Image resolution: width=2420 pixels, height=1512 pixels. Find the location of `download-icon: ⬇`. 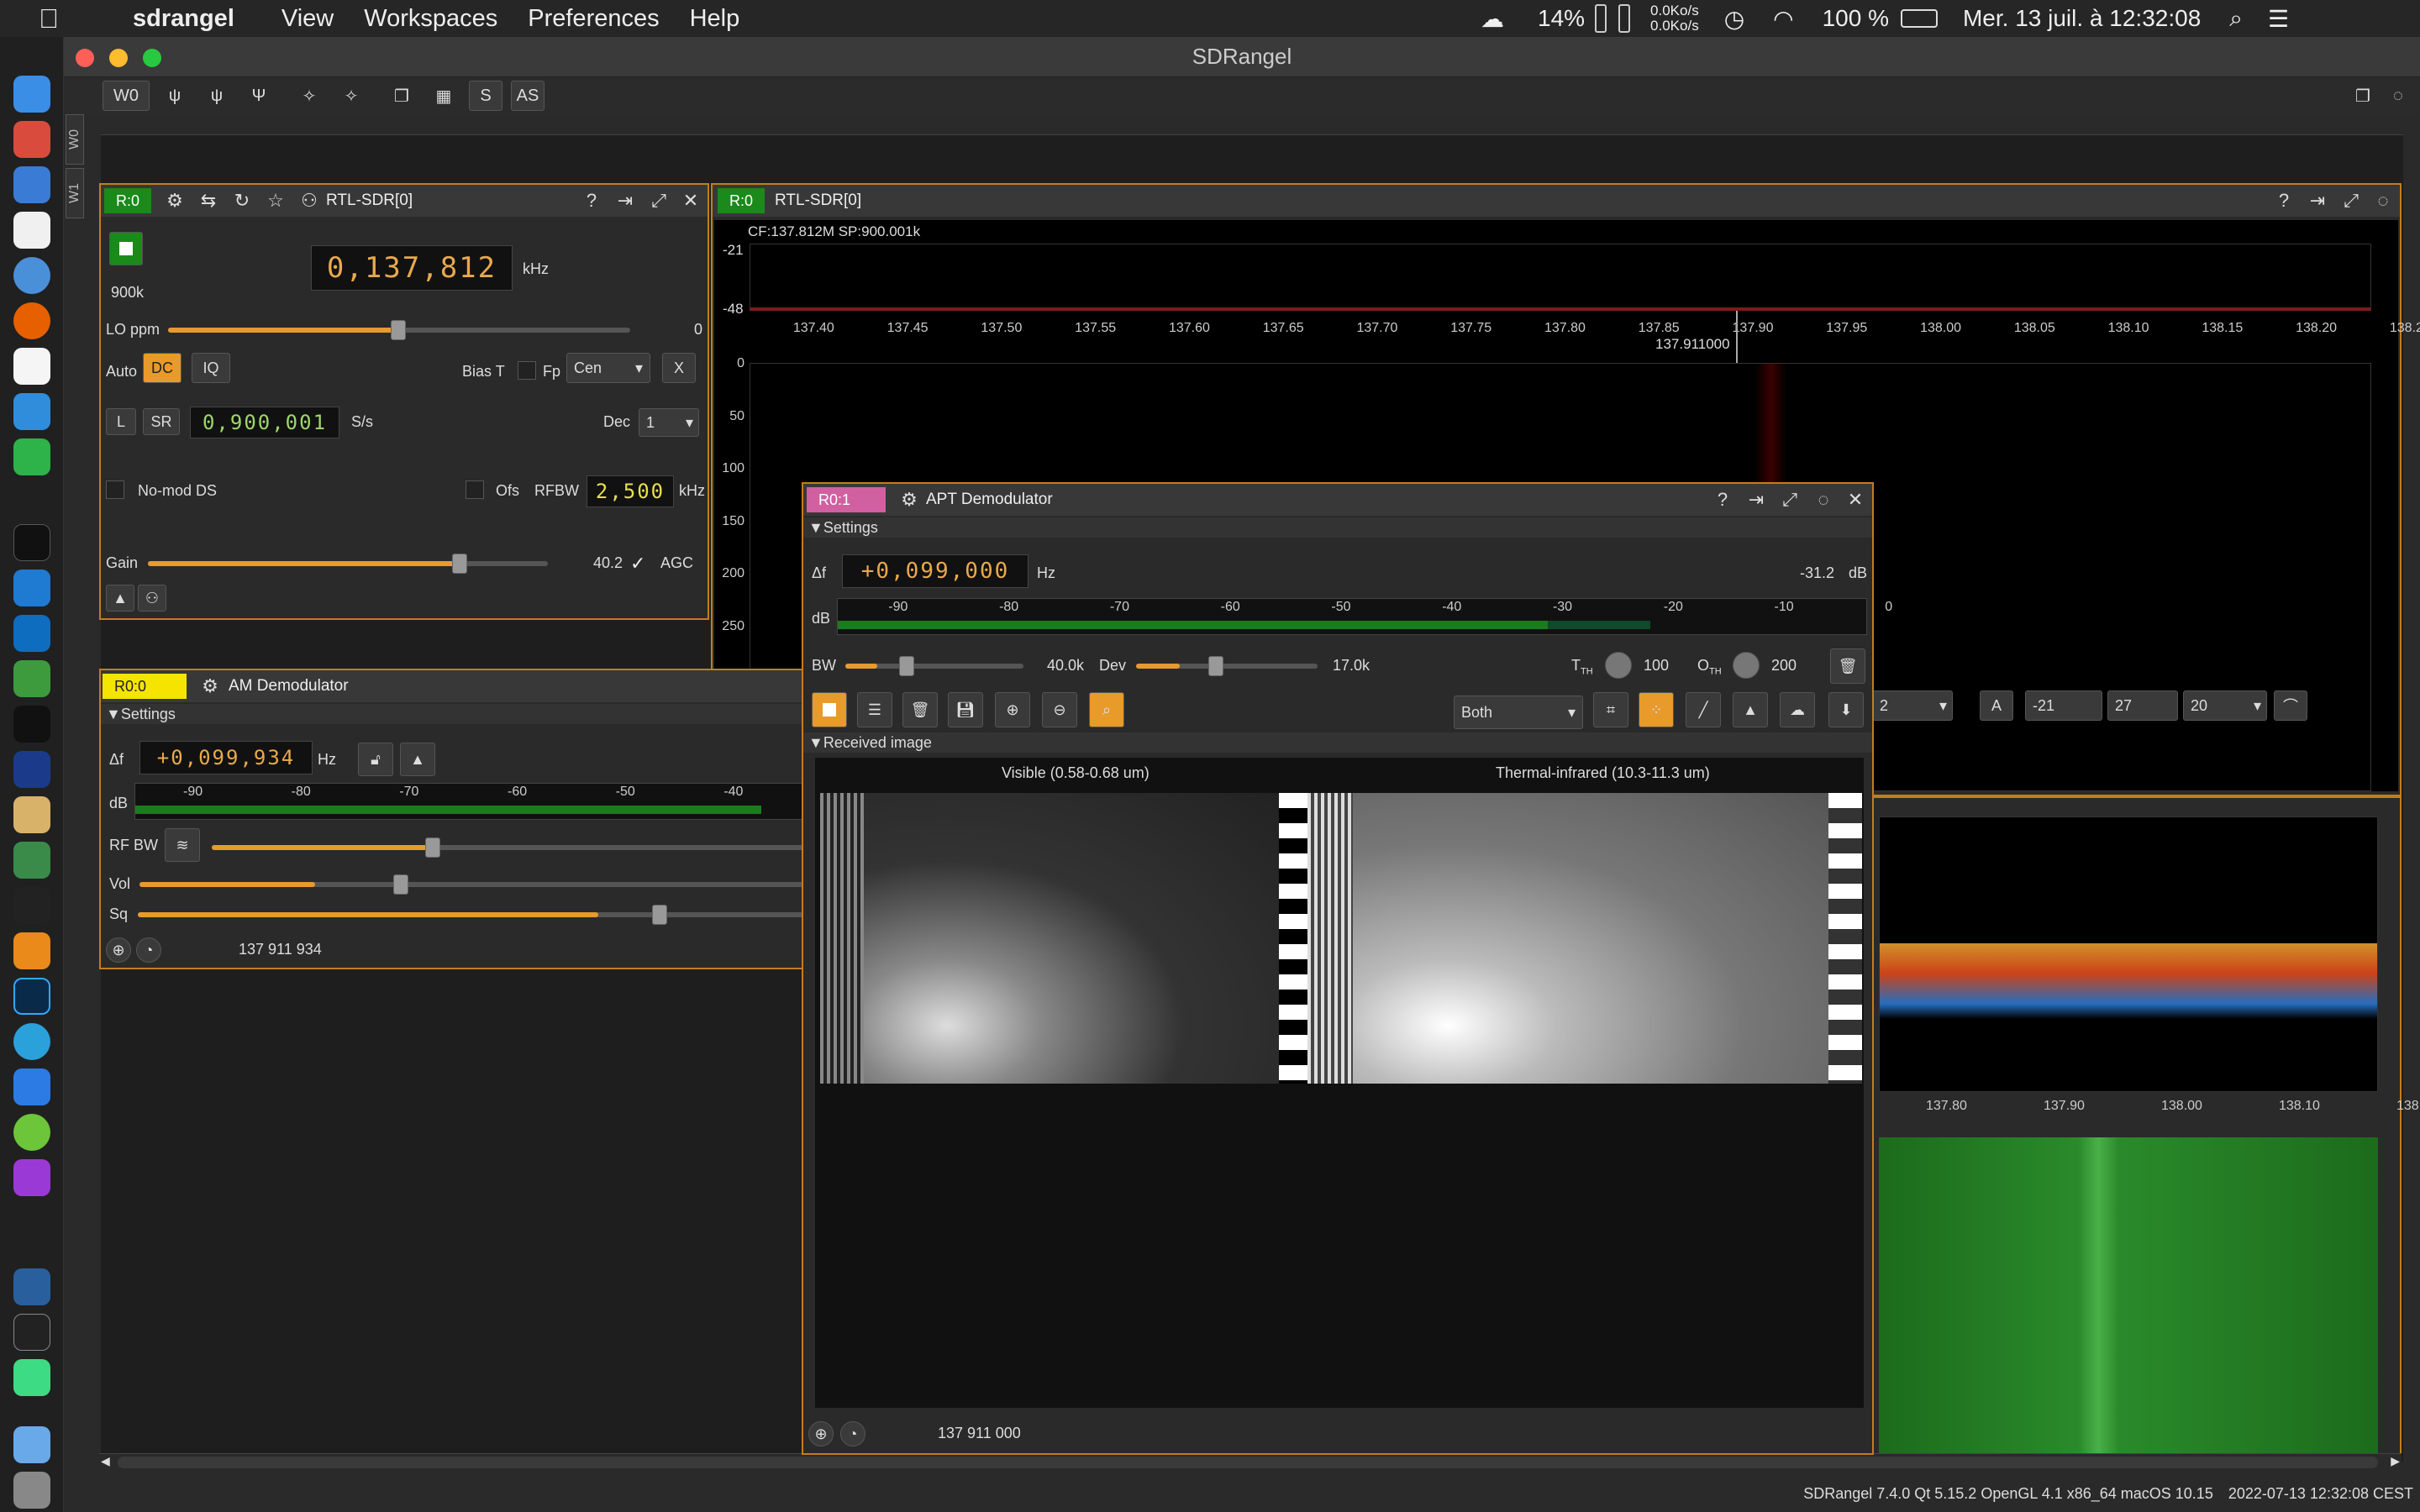

download-icon: ⬇ is located at coordinates (1846, 709).